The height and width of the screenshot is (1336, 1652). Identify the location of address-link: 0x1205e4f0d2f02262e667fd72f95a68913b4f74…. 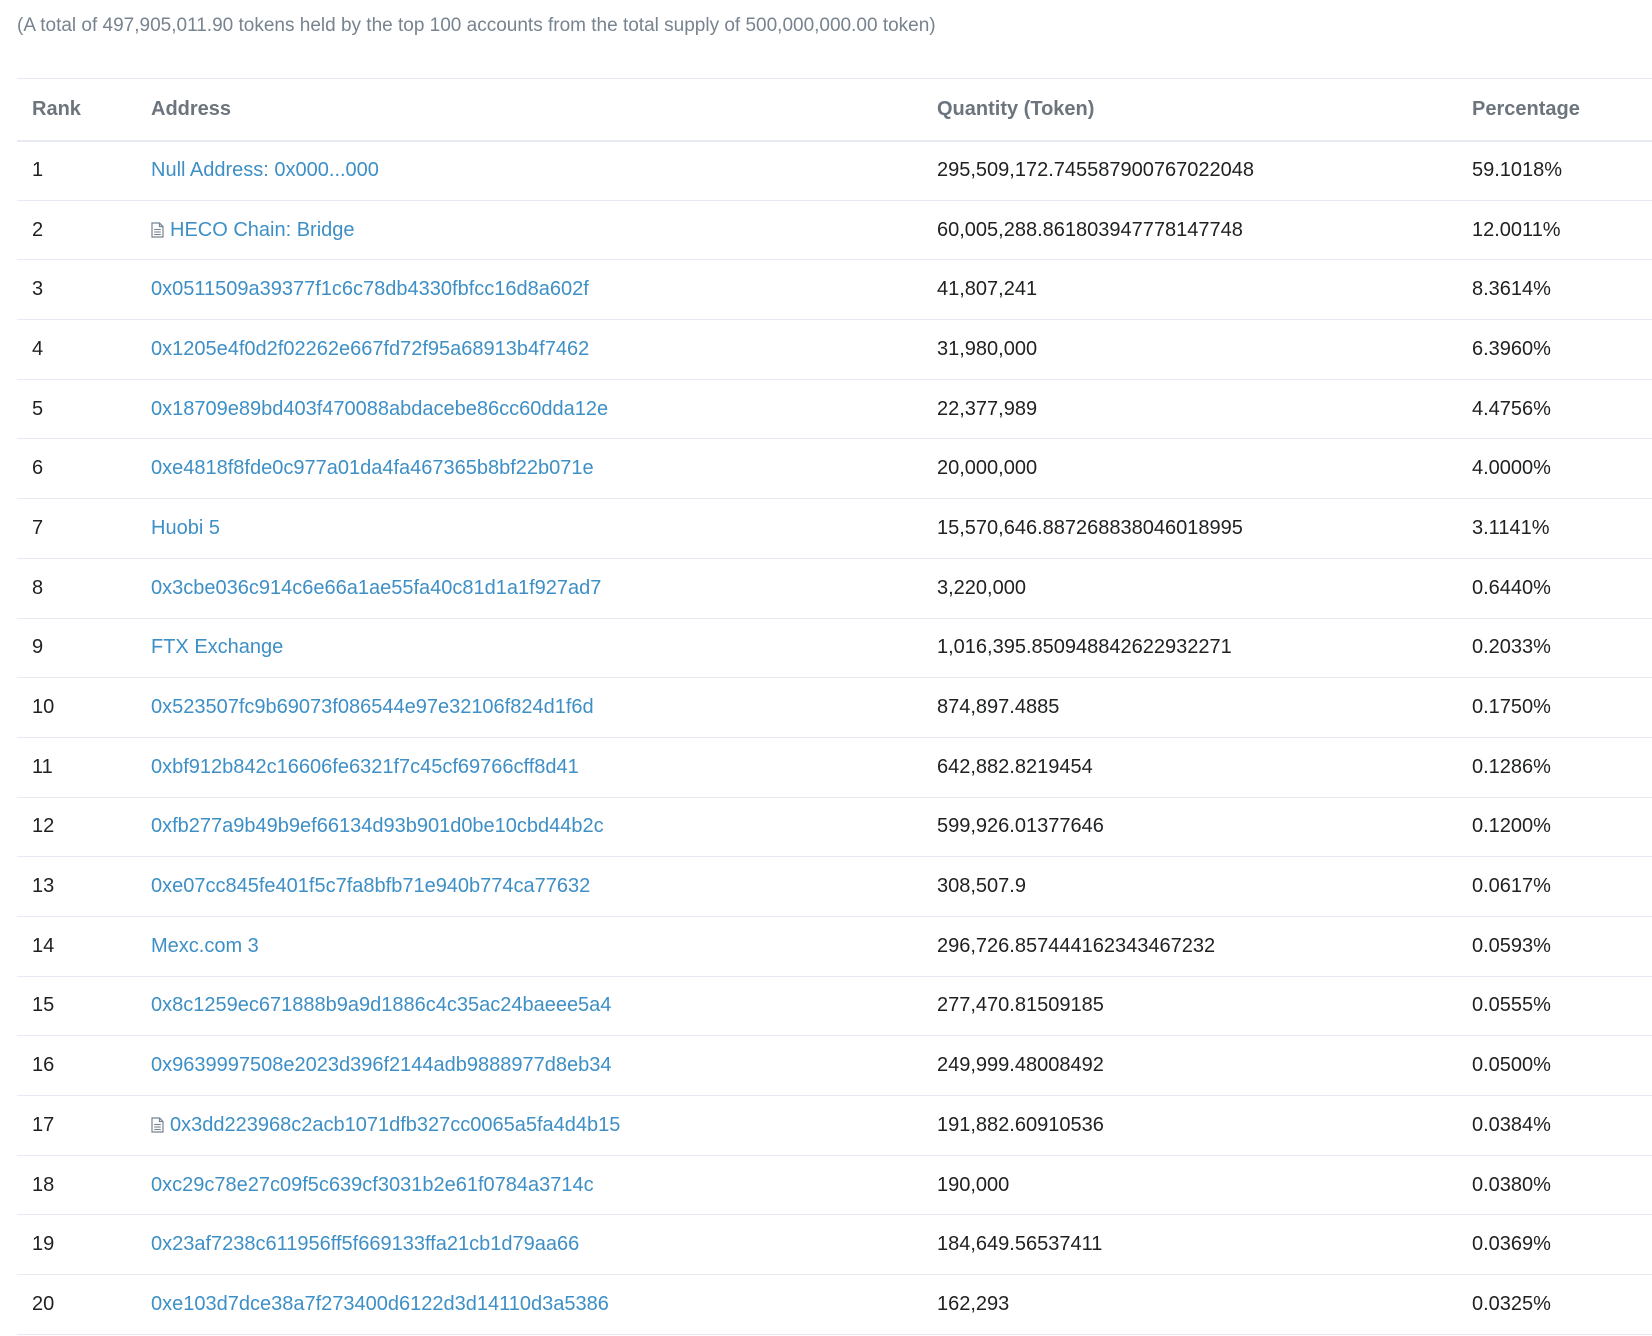
(370, 349).